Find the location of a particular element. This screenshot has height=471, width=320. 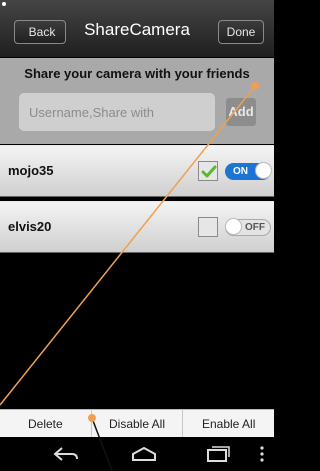

check-icon is located at coordinates (209, 171).